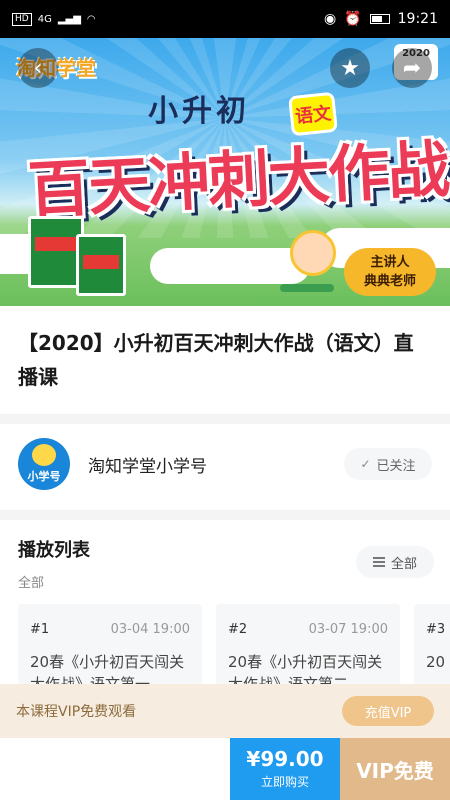  Describe the element at coordinates (395, 769) in the screenshot. I see `vip-free-button: VIP免费` at that location.